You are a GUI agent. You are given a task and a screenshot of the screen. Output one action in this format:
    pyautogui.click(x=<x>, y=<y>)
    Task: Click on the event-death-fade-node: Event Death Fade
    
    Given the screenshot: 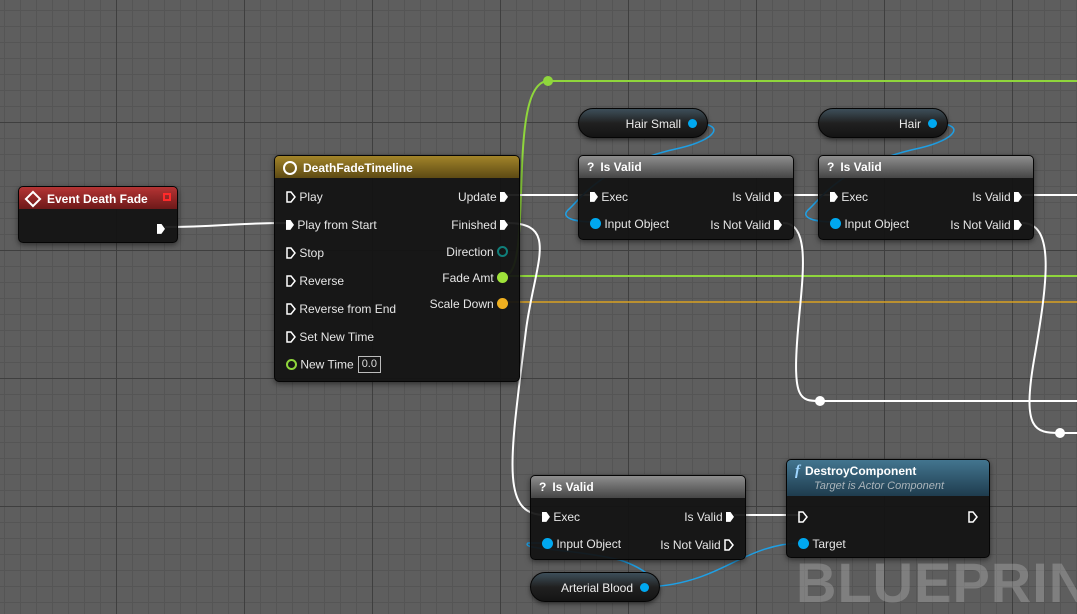 What is the action you would take?
    pyautogui.click(x=98, y=214)
    